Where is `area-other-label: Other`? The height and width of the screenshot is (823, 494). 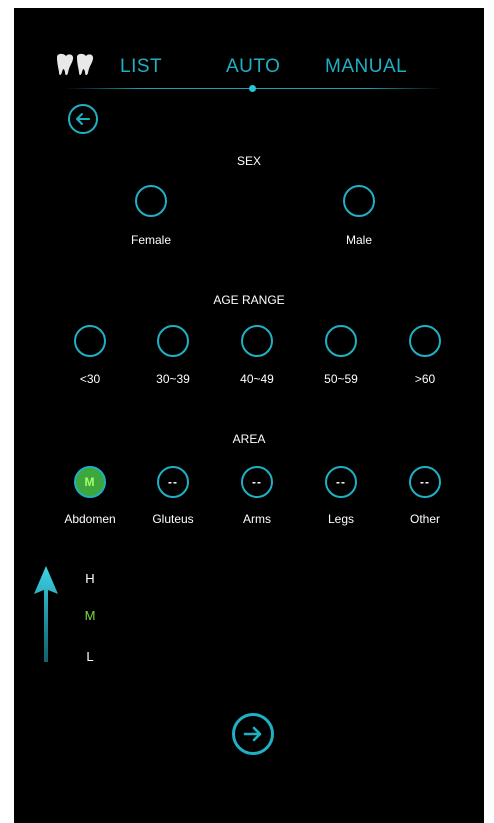 area-other-label: Other is located at coordinates (424, 519).